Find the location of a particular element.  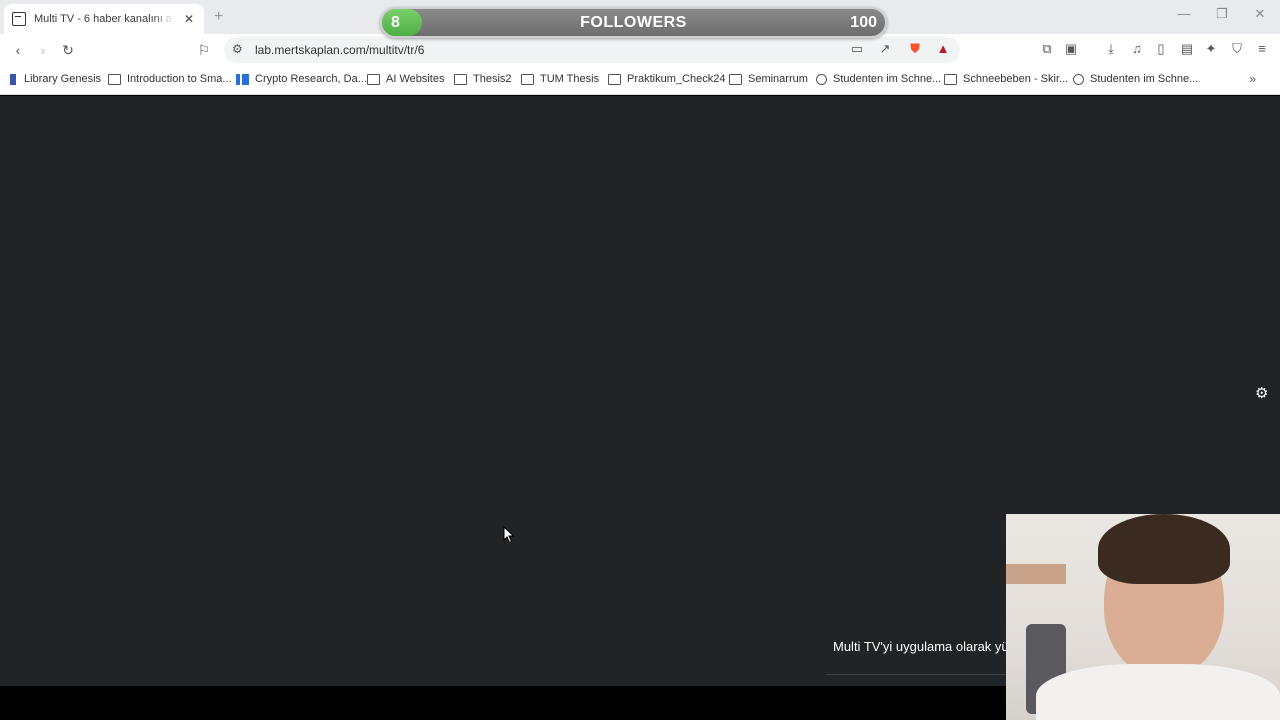

webcam-background-shelf is located at coordinates (1036, 574).